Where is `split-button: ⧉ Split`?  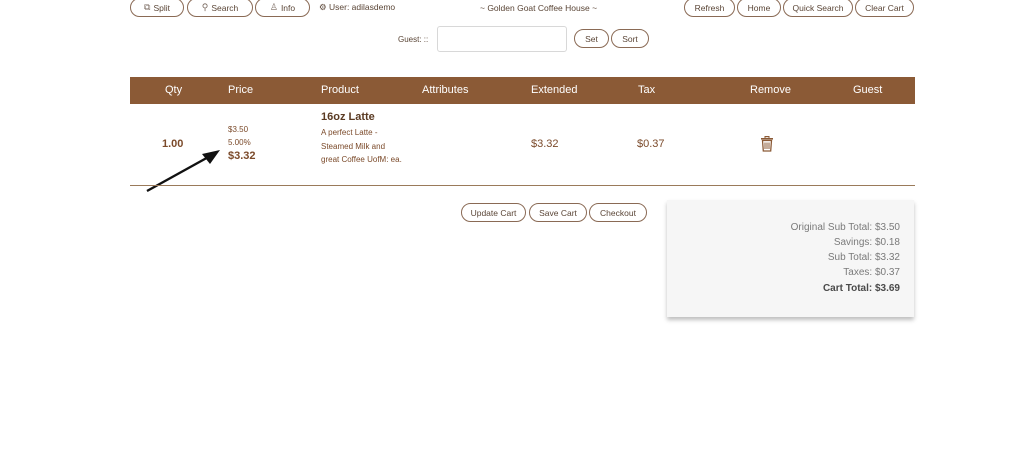
split-button: ⧉ Split is located at coordinates (157, 8).